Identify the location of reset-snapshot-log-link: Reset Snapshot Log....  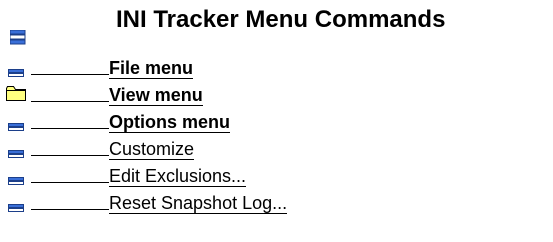
(159, 203).